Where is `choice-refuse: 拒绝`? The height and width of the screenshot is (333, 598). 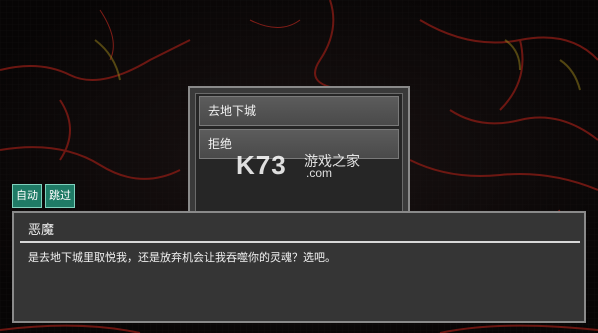
choice-refuse: 拒绝 is located at coordinates (299, 144).